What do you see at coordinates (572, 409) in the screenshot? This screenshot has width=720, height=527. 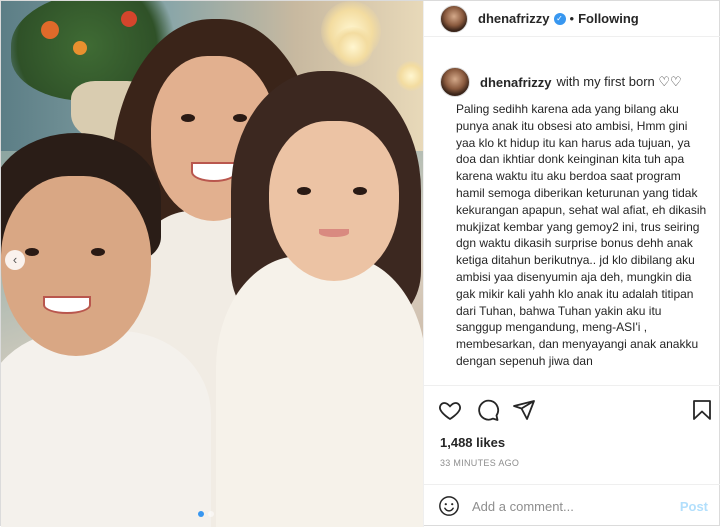 I see `action-bar` at bounding box center [572, 409].